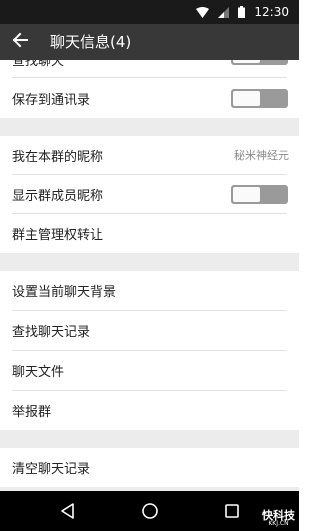 The height and width of the screenshot is (531, 320). What do you see at coordinates (149, 194) in the screenshot?
I see `show-nicknames-row: 显示群成员昵称` at bounding box center [149, 194].